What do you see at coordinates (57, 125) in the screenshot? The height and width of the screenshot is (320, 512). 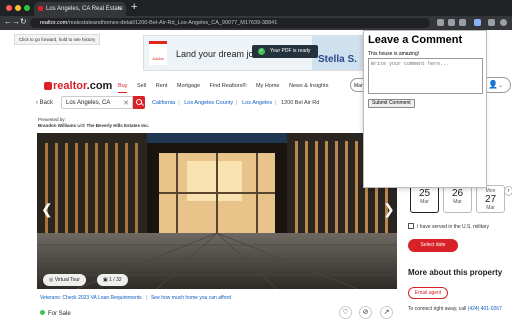 I see `agent-name: Brandon Williams` at bounding box center [57, 125].